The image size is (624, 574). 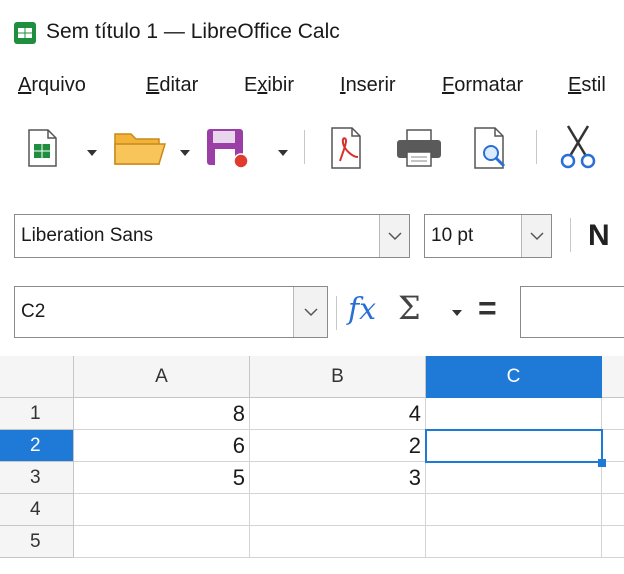 I want to click on print-preview-icon, so click(x=490, y=148).